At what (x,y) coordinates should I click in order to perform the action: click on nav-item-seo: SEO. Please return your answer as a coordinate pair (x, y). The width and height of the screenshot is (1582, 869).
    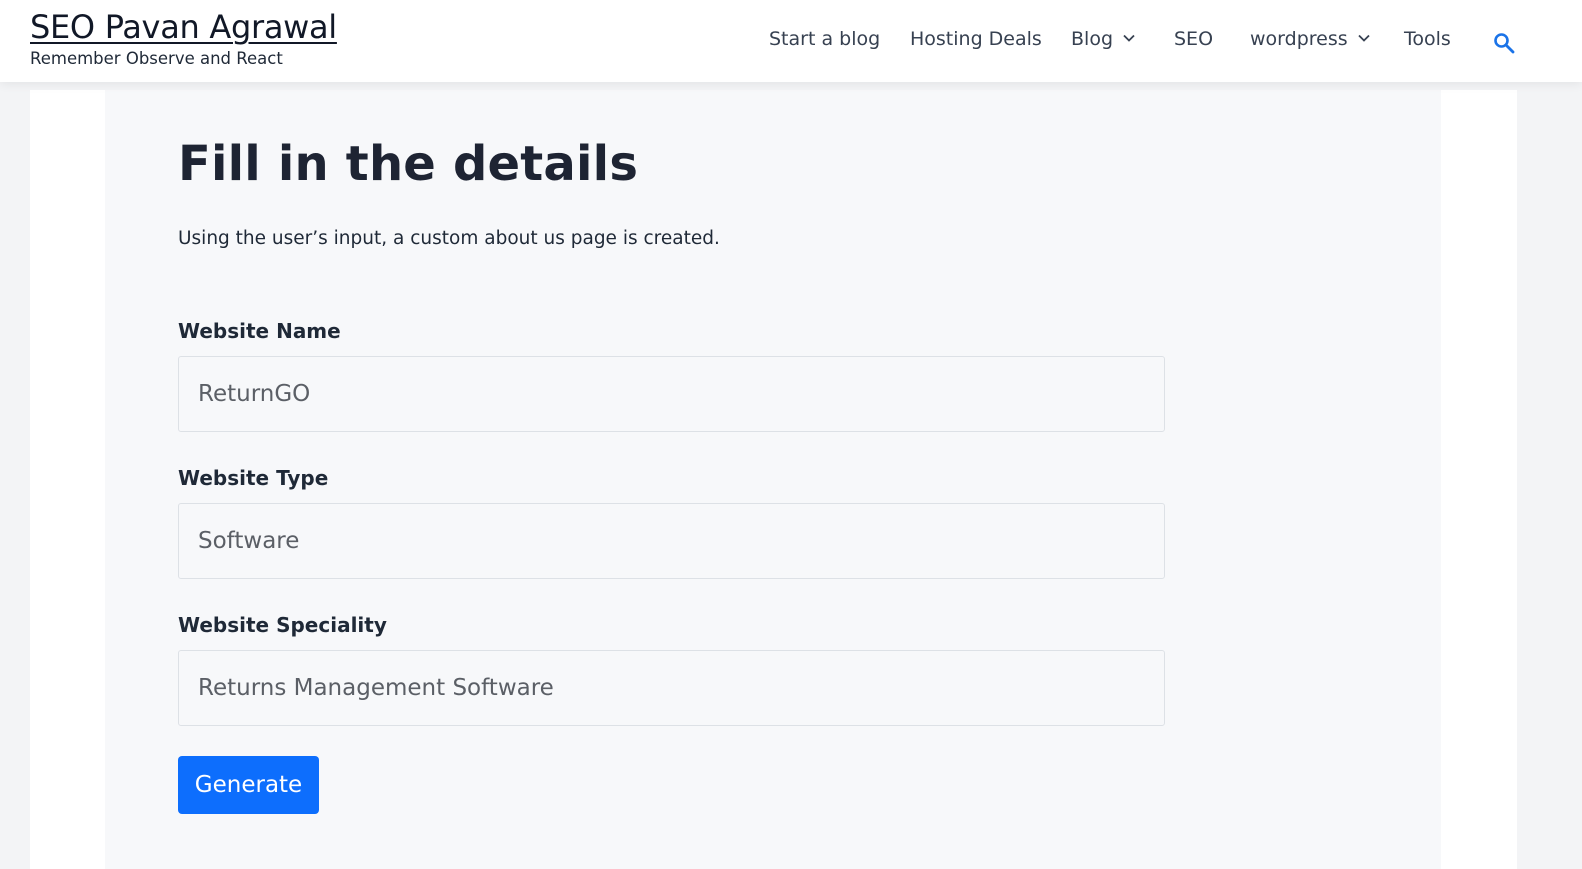
    Looking at the image, I should click on (1193, 39).